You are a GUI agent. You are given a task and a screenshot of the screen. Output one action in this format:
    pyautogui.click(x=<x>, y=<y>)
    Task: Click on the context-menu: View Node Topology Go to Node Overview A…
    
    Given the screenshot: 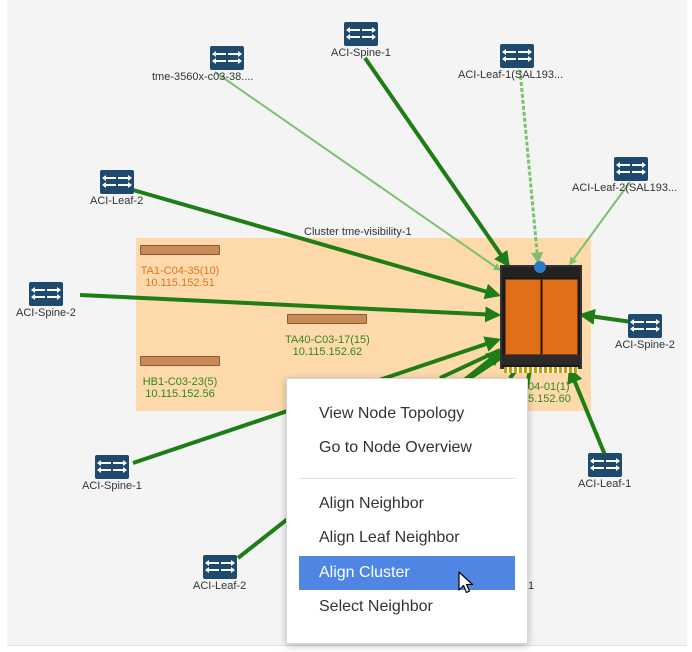 What is the action you would take?
    pyautogui.click(x=407, y=511)
    